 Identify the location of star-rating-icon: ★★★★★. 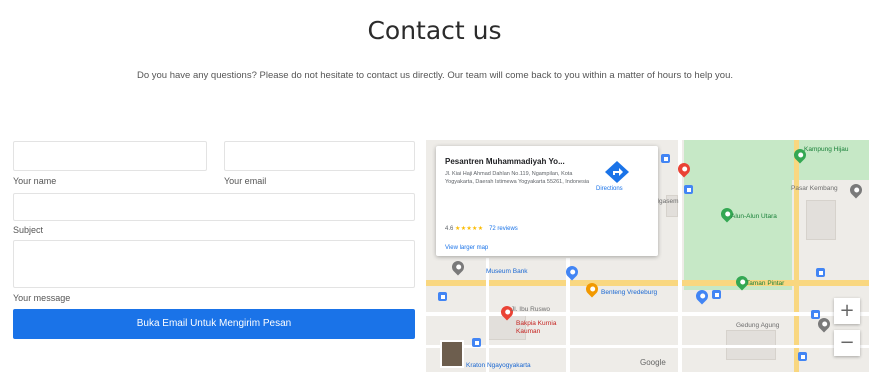
(469, 229).